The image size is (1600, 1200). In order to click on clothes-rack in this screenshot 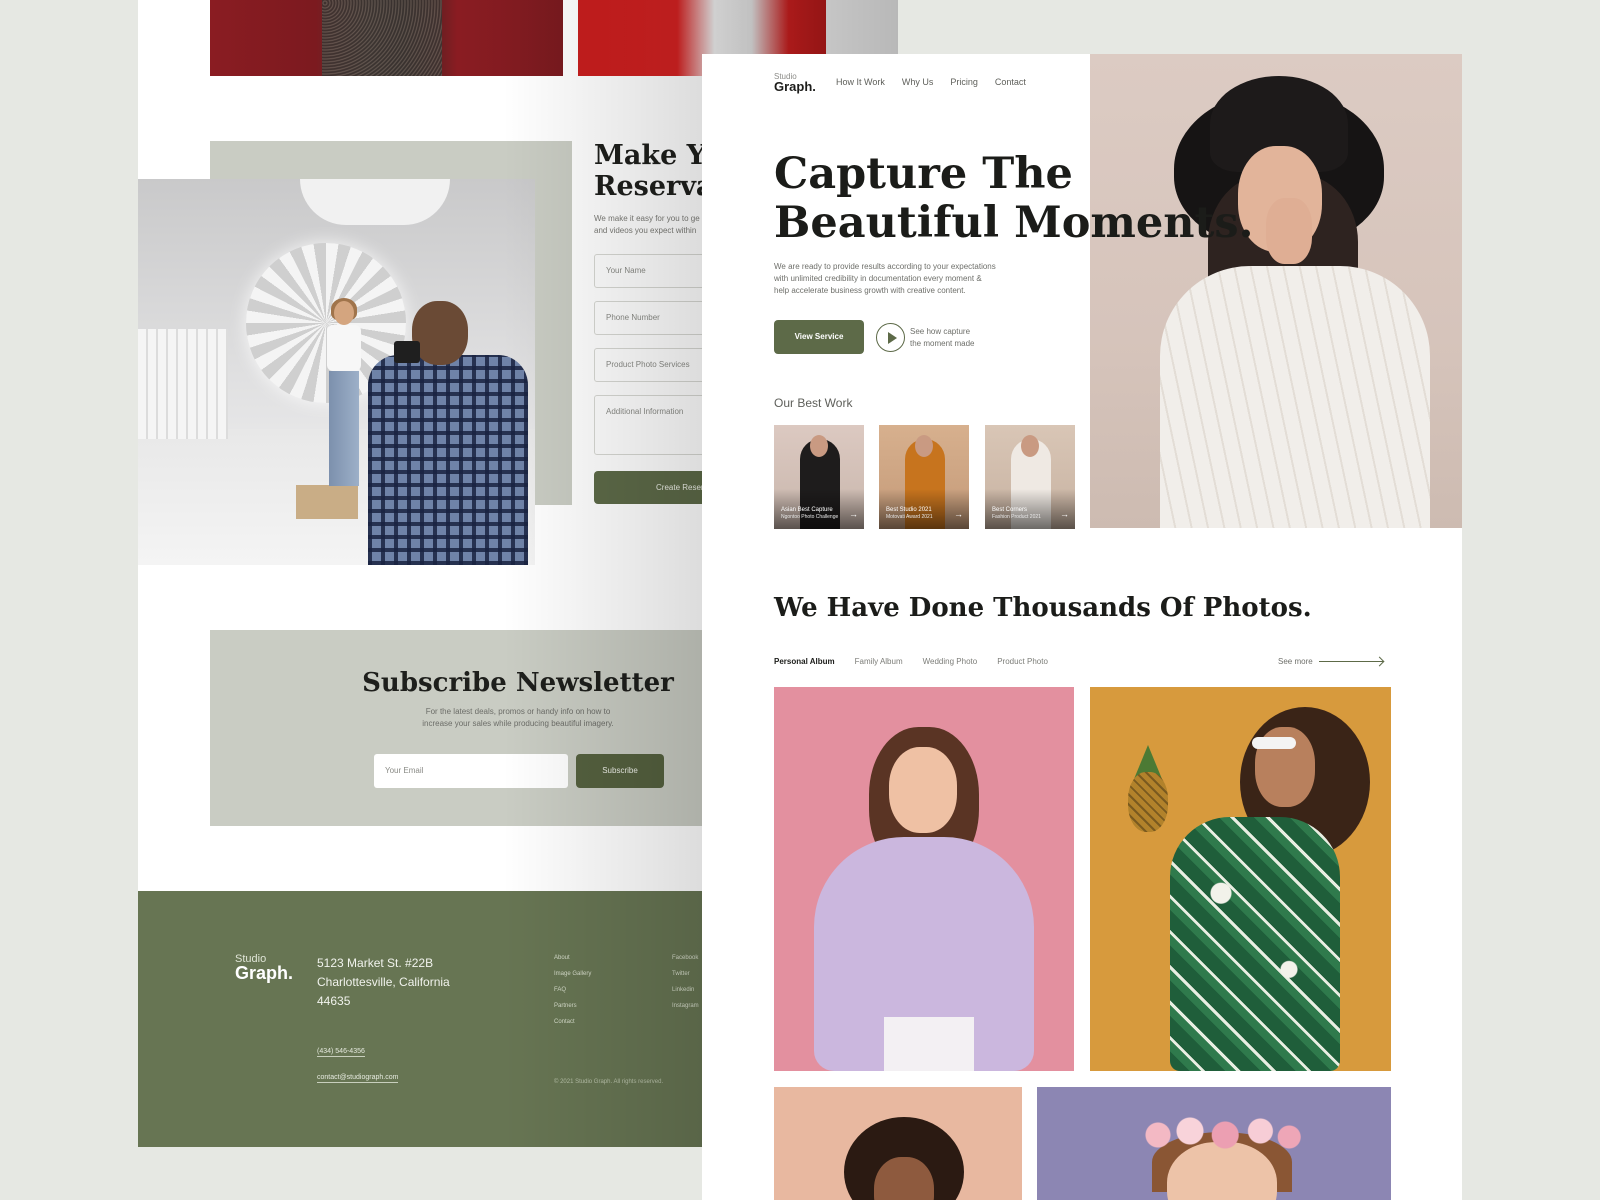, I will do `click(183, 384)`.